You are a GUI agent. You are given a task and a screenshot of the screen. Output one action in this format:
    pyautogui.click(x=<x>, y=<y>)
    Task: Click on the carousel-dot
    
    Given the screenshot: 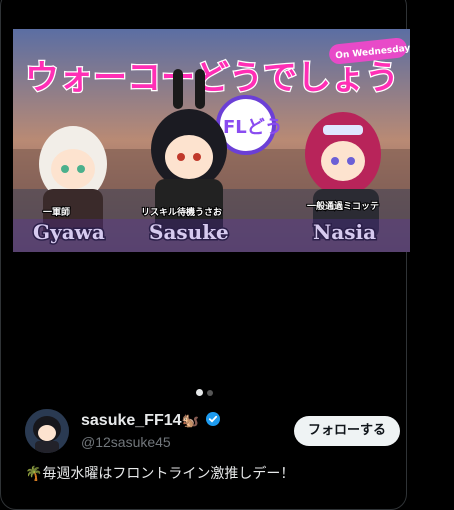 What is the action you would take?
    pyautogui.click(x=210, y=393)
    